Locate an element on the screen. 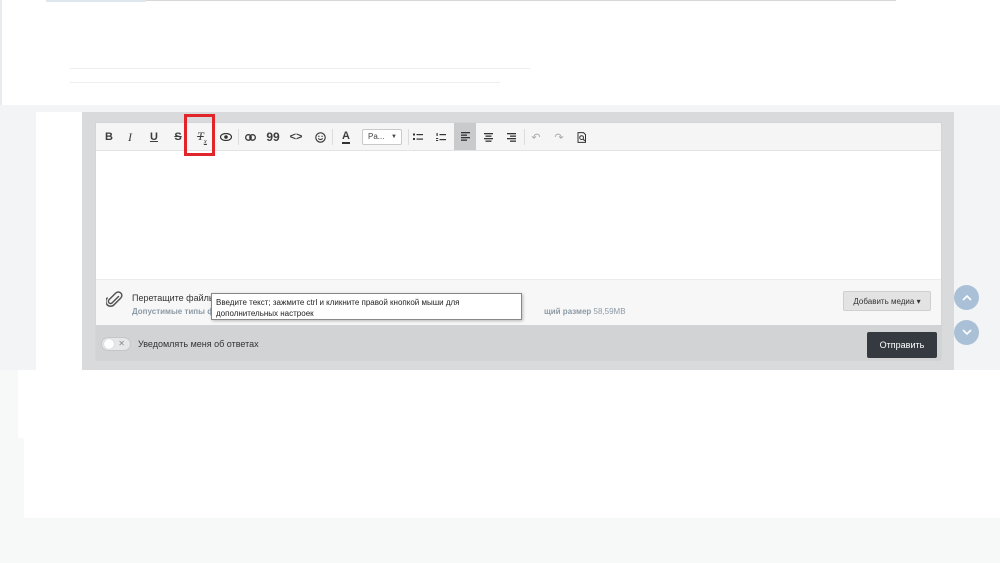 The width and height of the screenshot is (1000, 563). preview-button is located at coordinates (582, 137).